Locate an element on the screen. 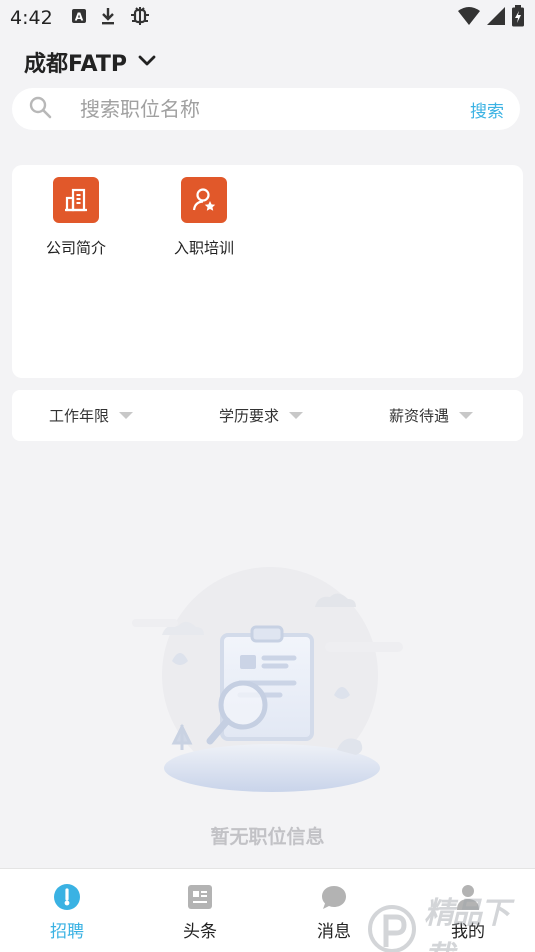 This screenshot has width=535, height=952. watermark: 精品下载 is located at coordinates (451, 920).